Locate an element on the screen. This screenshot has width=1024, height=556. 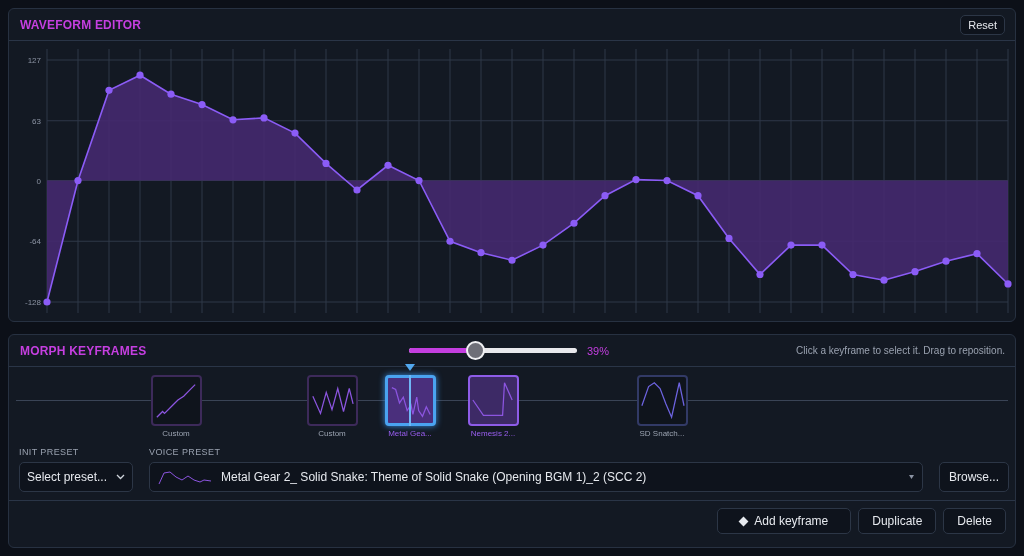
axis-label: 63 is located at coordinates (36, 121).